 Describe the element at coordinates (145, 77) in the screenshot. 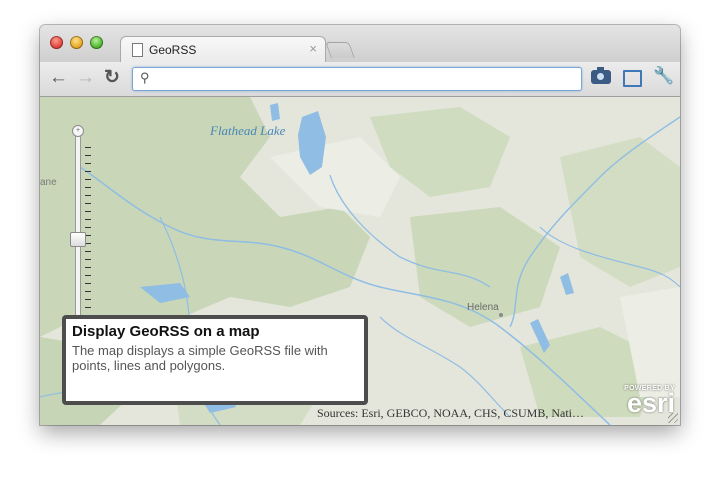

I see `search-icon: ⚲` at that location.